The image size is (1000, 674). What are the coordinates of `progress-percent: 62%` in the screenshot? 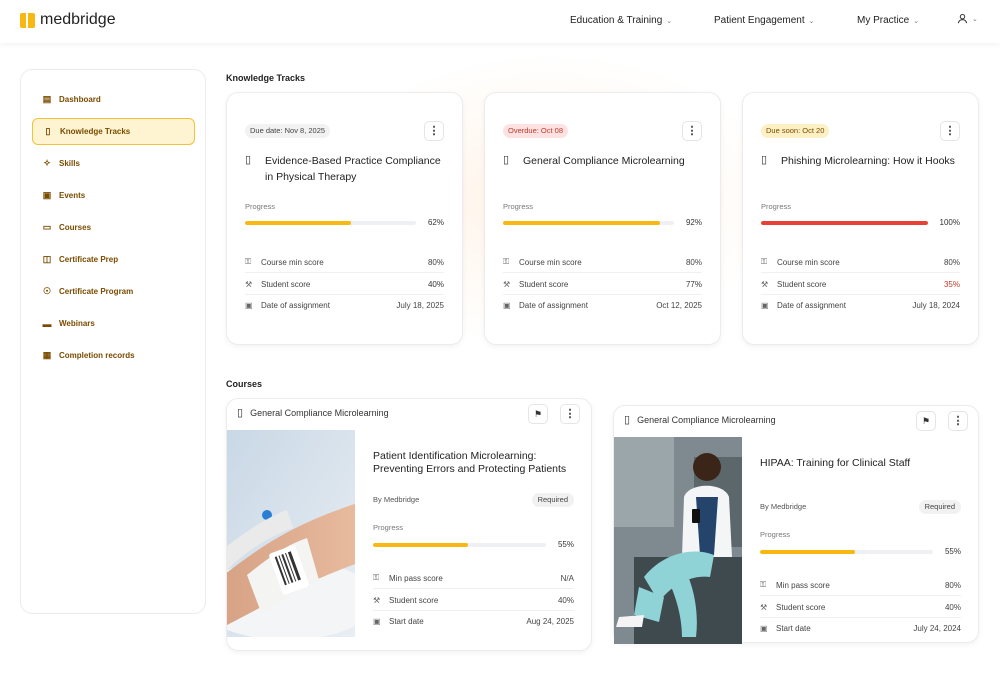 It's located at (435, 222).